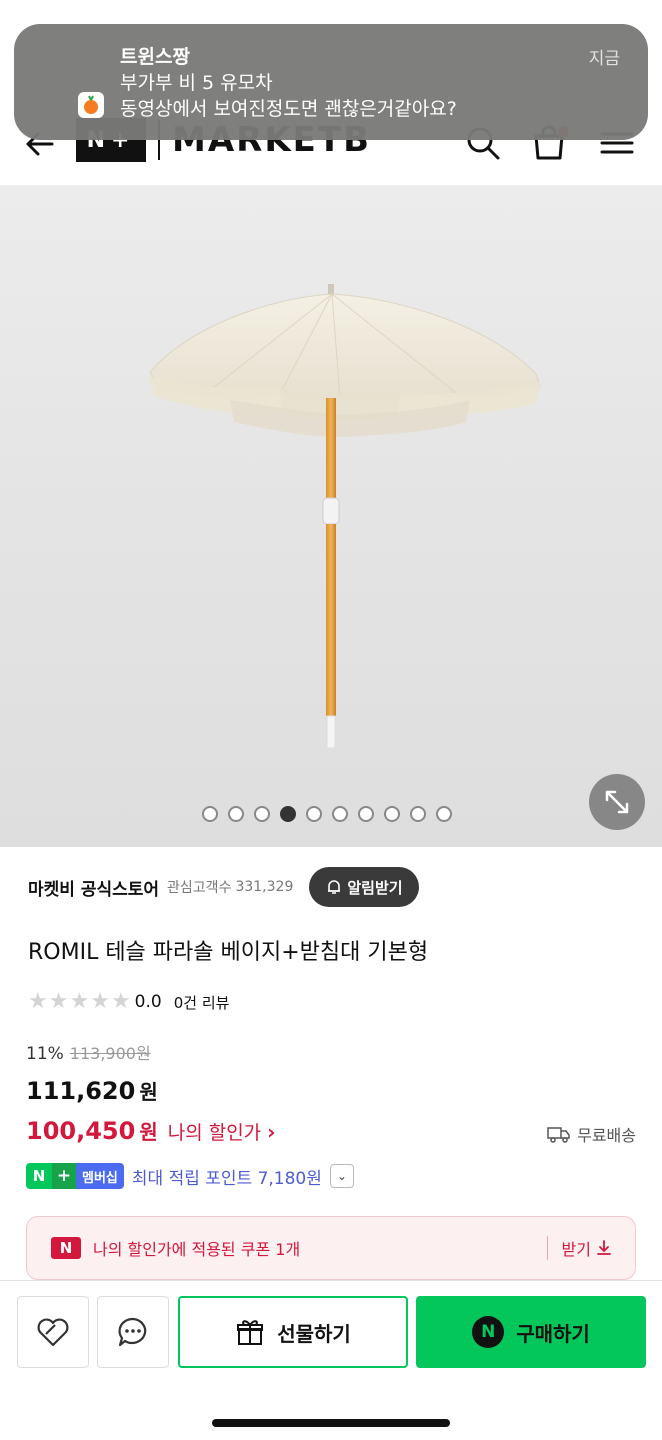 Image resolution: width=662 pixels, height=1440 pixels. Describe the element at coordinates (64, 1176) in the screenshot. I see `badge-plus: +` at that location.